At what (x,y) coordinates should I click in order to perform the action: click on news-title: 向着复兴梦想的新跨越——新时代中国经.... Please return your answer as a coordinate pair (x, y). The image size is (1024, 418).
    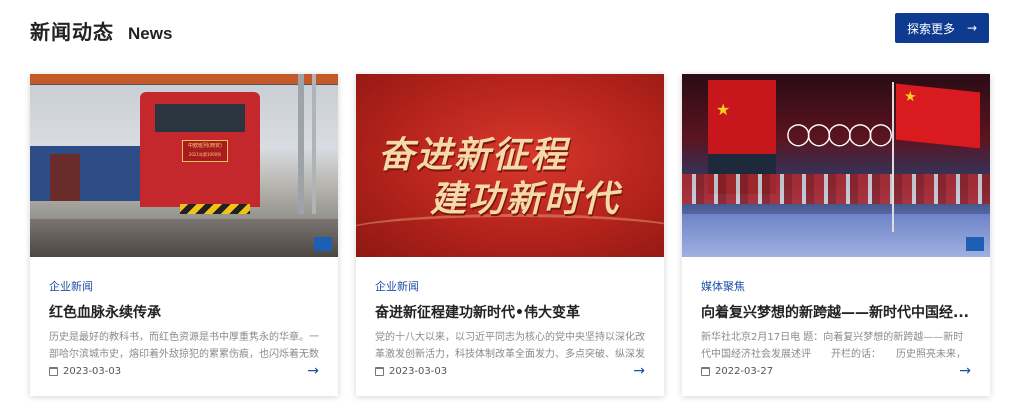
    Looking at the image, I should click on (836, 313).